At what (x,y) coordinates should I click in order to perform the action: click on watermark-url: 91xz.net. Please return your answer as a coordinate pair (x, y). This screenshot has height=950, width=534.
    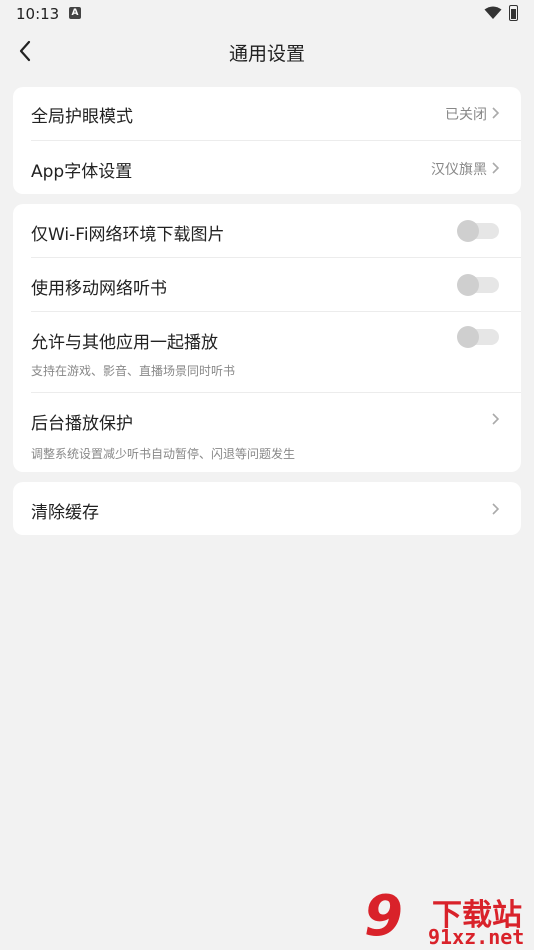
    Looking at the image, I should click on (476, 937).